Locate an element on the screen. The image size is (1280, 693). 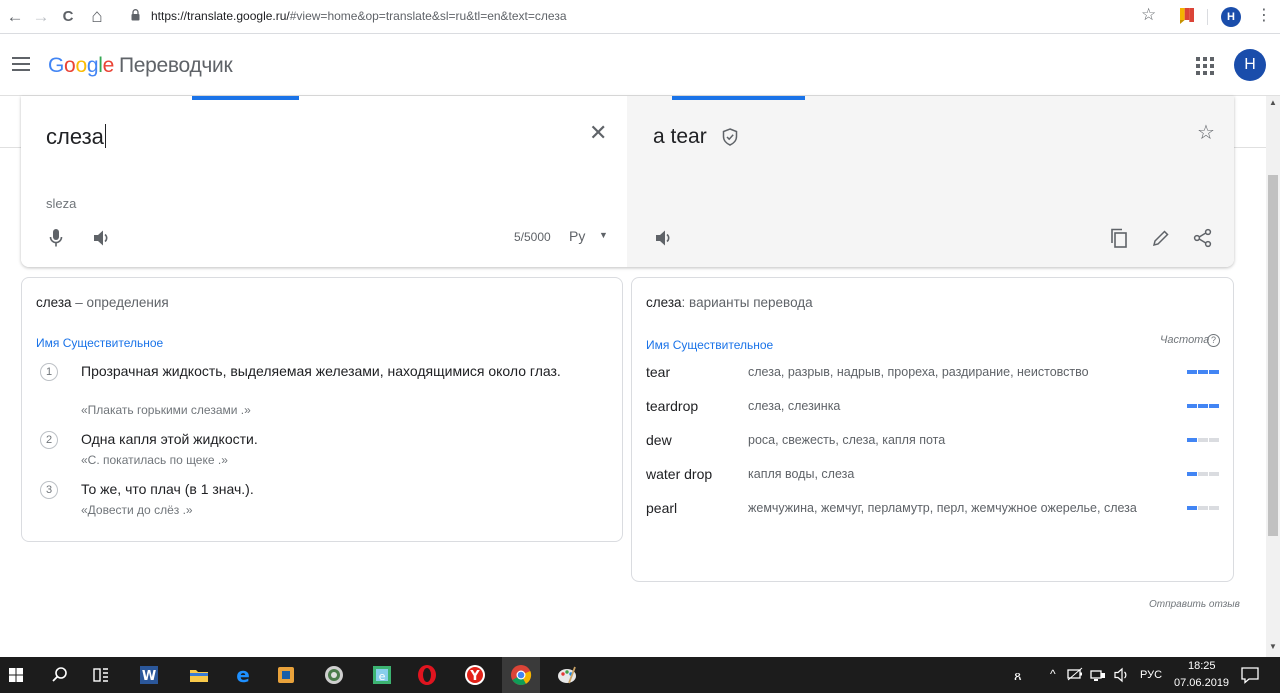
svg-text: W is located at coordinates (149, 676).